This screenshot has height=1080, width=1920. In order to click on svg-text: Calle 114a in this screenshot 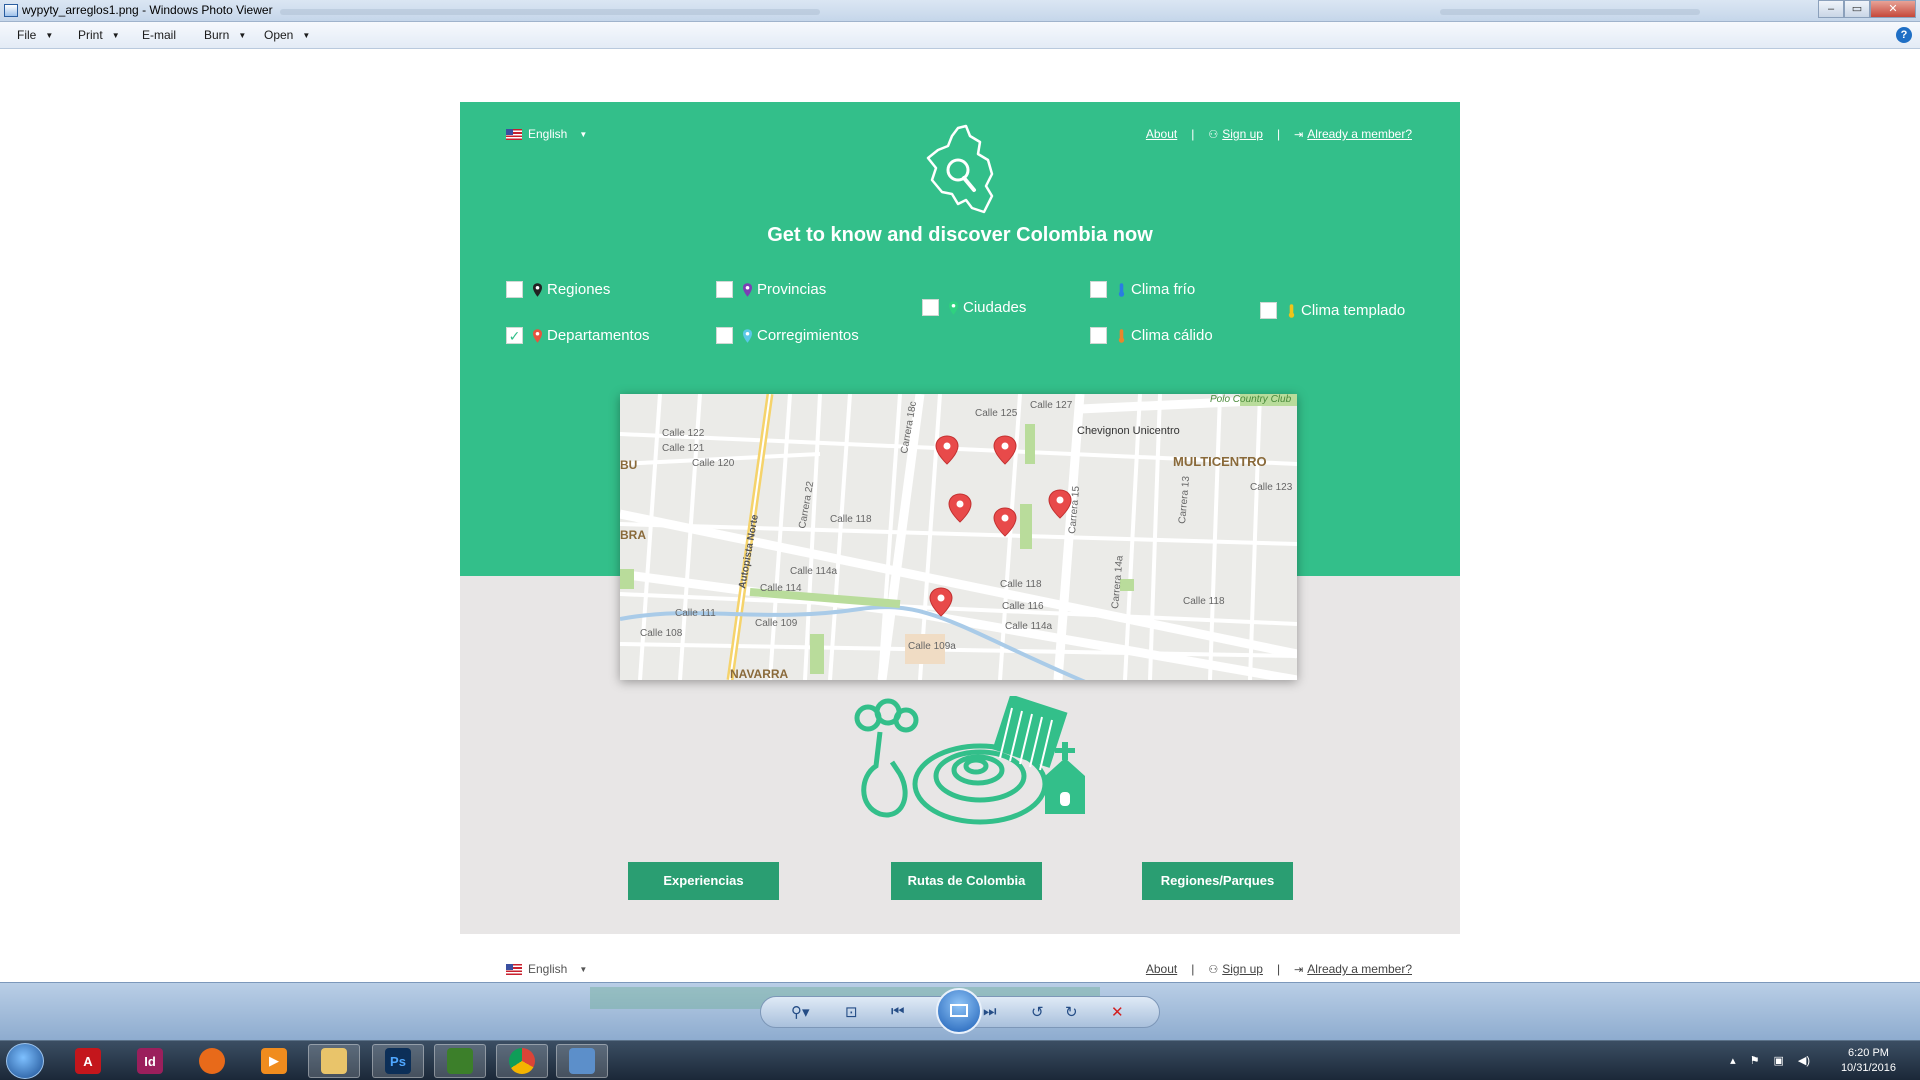, I will do `click(814, 571)`.